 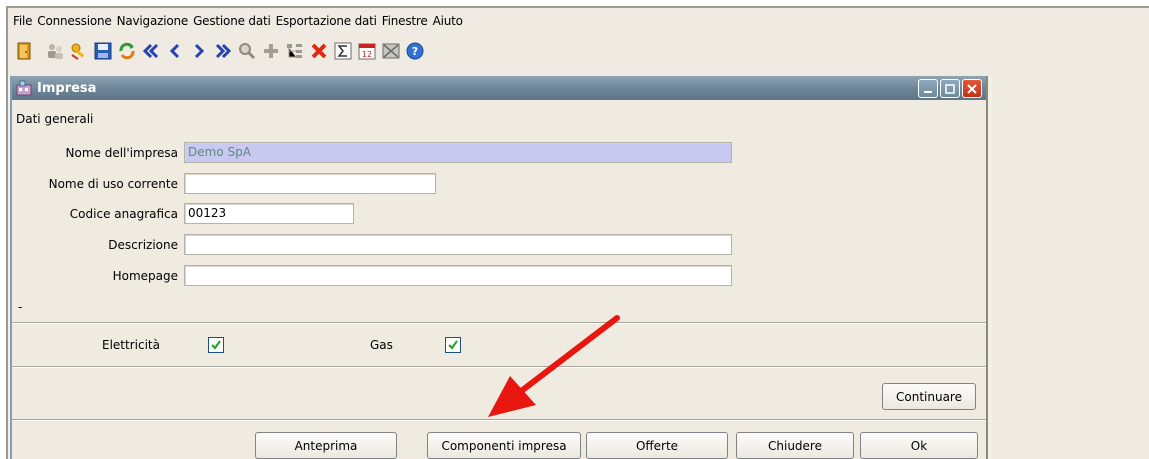 I want to click on next-icon, so click(x=199, y=51).